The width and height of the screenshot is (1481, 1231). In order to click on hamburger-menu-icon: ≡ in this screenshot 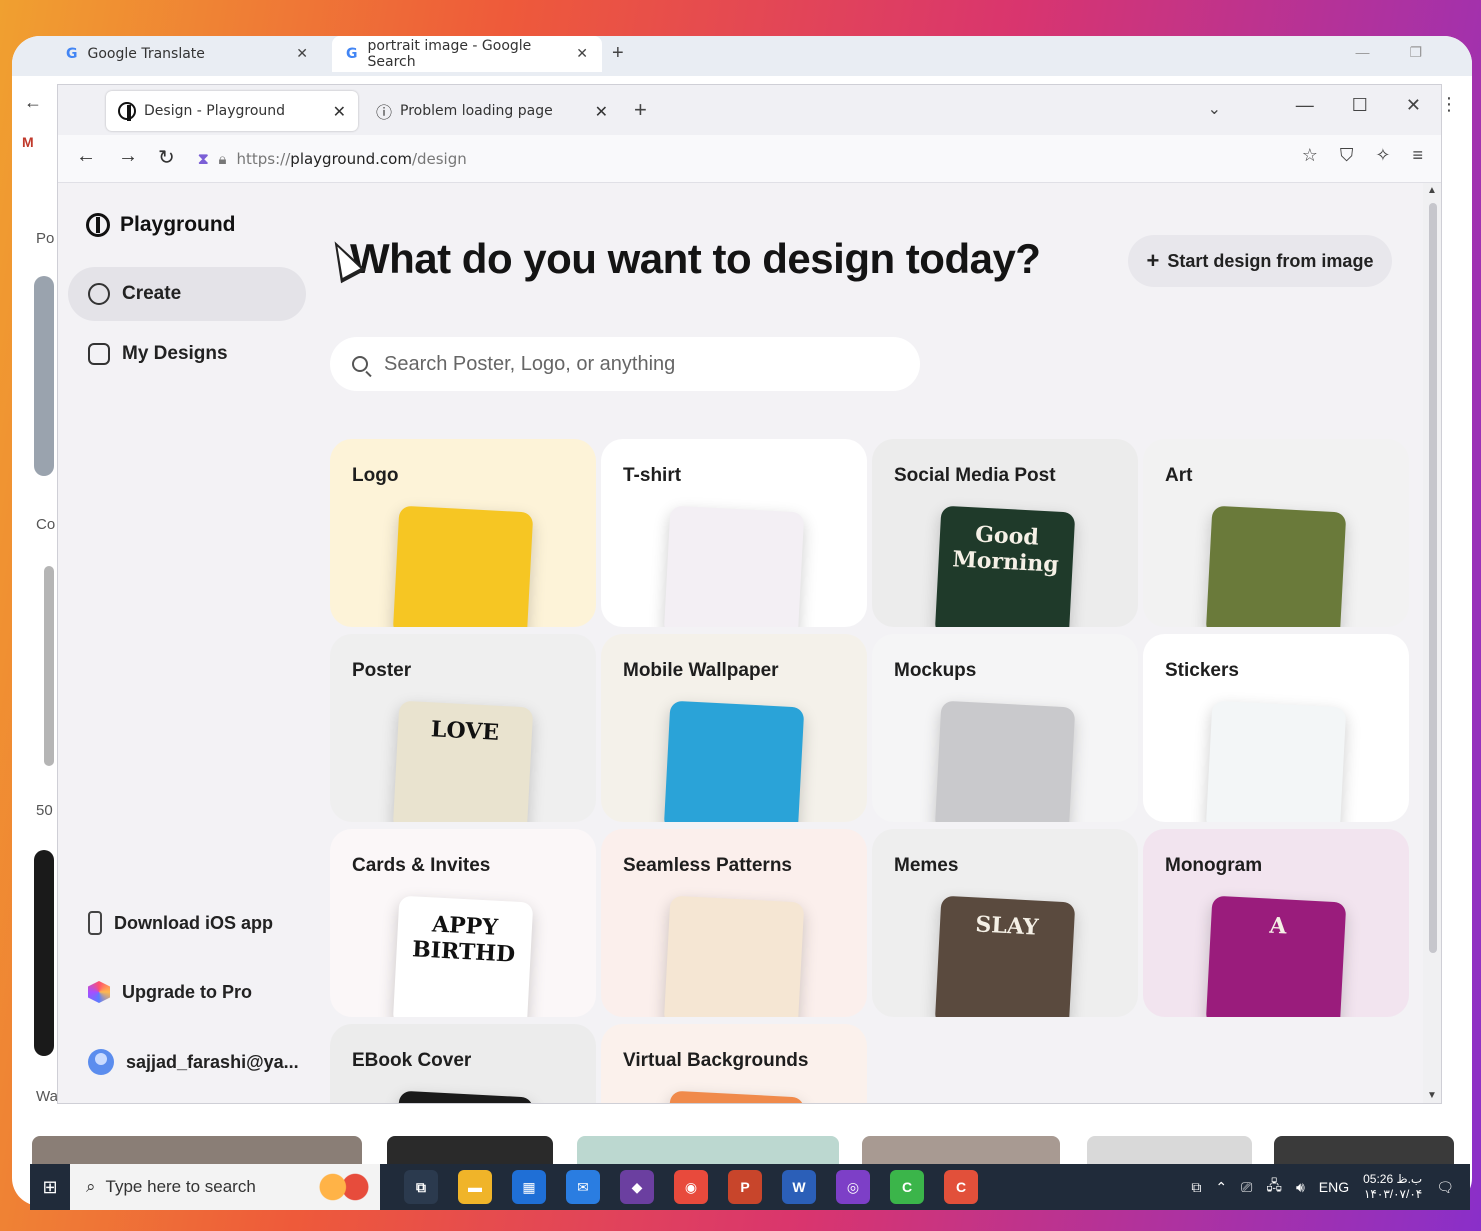, I will do `click(1417, 155)`.